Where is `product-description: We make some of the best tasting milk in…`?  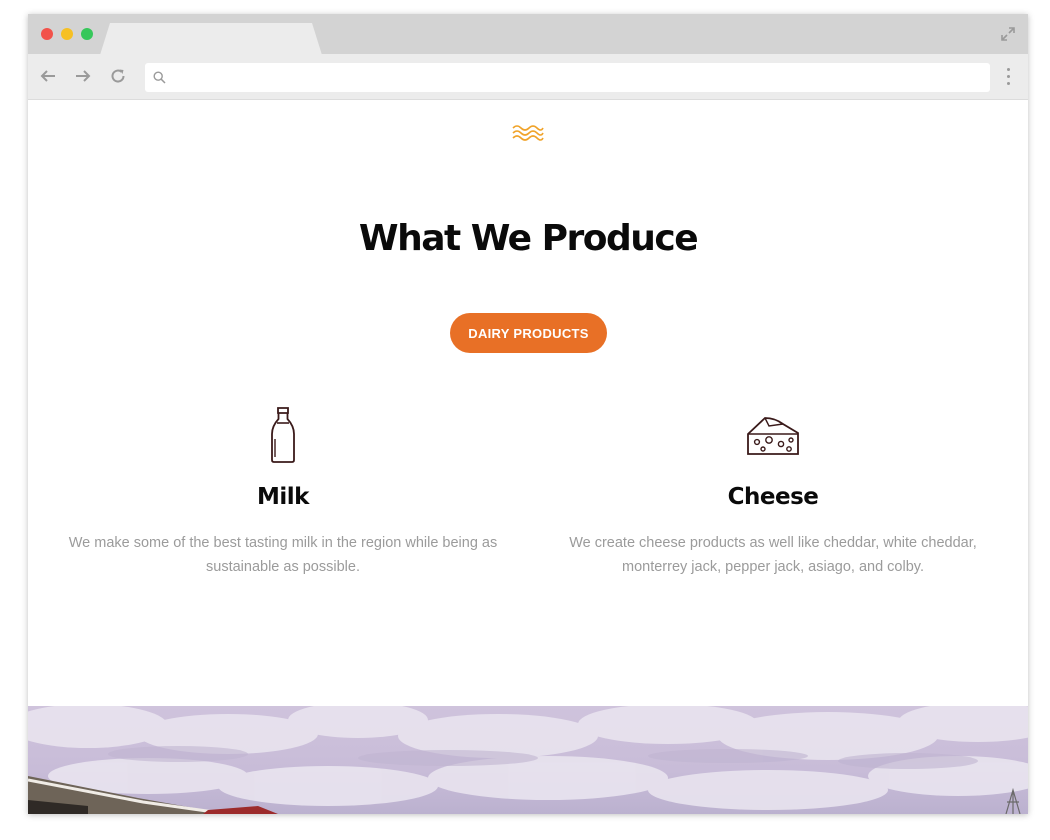
product-description: We make some of the best tasting milk in… is located at coordinates (283, 555).